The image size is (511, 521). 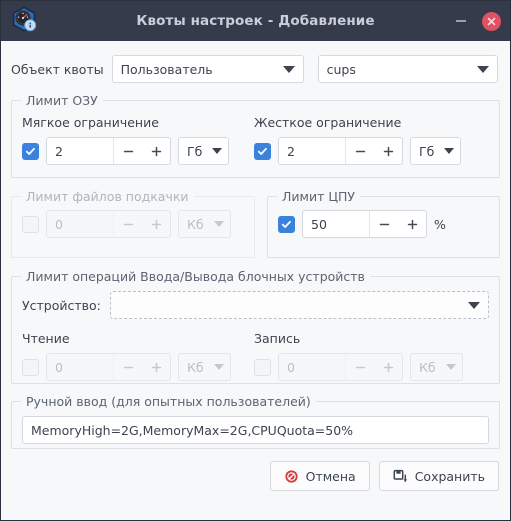 I want to click on io-read-limit: Чтение 0 Кб, so click(x=138, y=356).